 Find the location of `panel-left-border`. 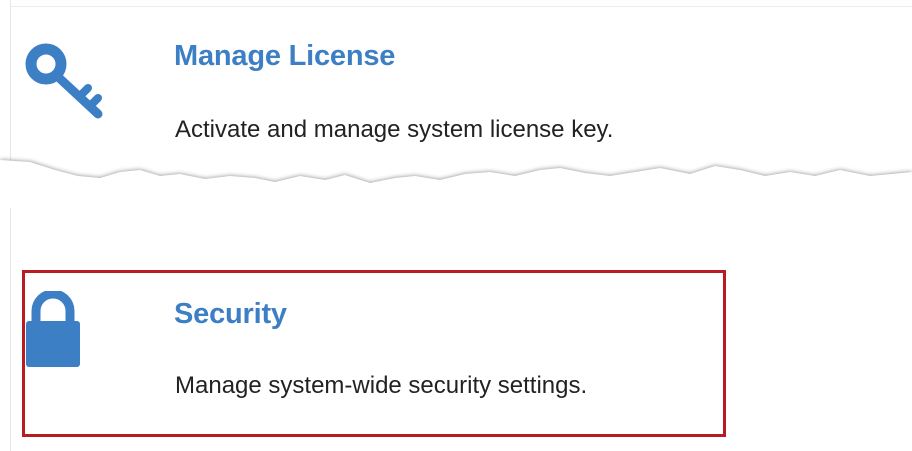

panel-left-border is located at coordinates (10, 225).